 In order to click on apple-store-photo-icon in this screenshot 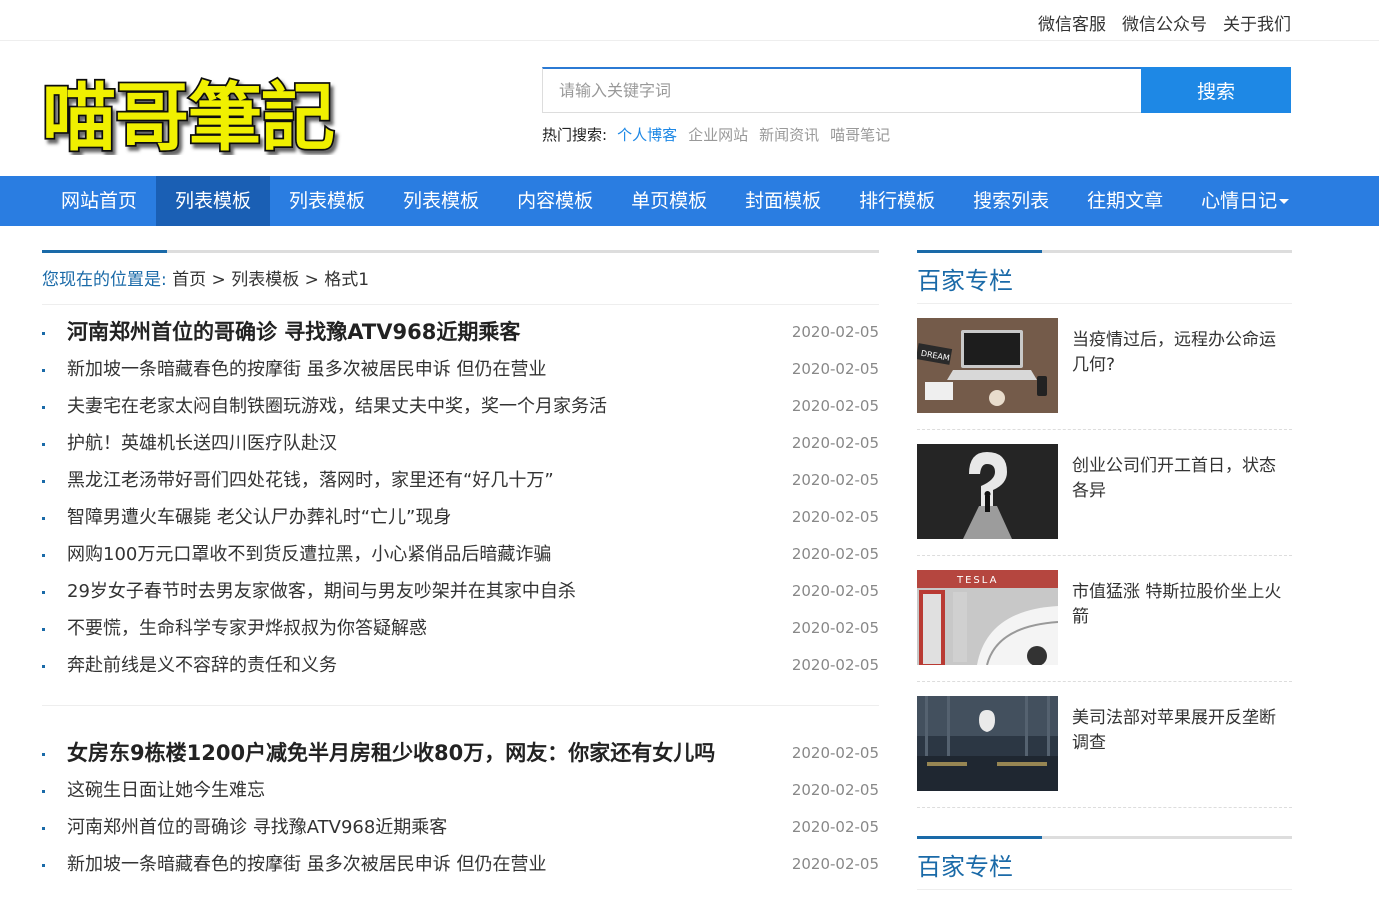, I will do `click(987, 743)`.